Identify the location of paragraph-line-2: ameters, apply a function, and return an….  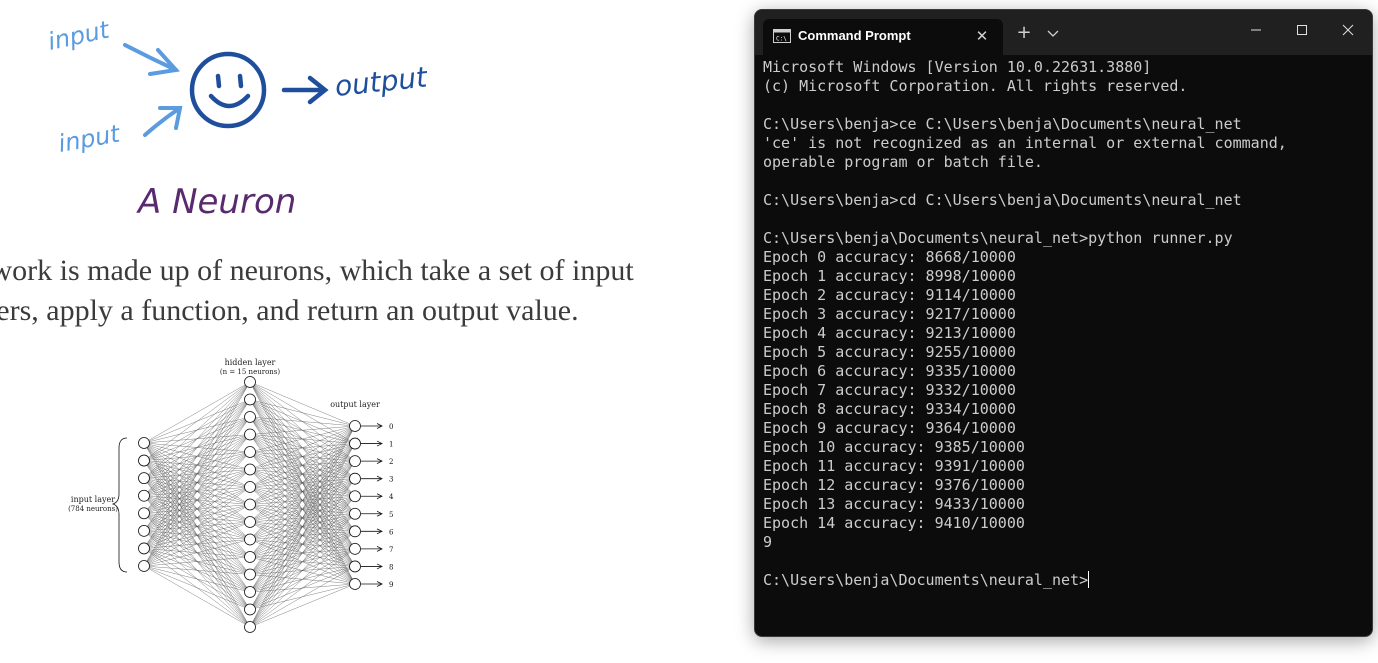
(289, 310).